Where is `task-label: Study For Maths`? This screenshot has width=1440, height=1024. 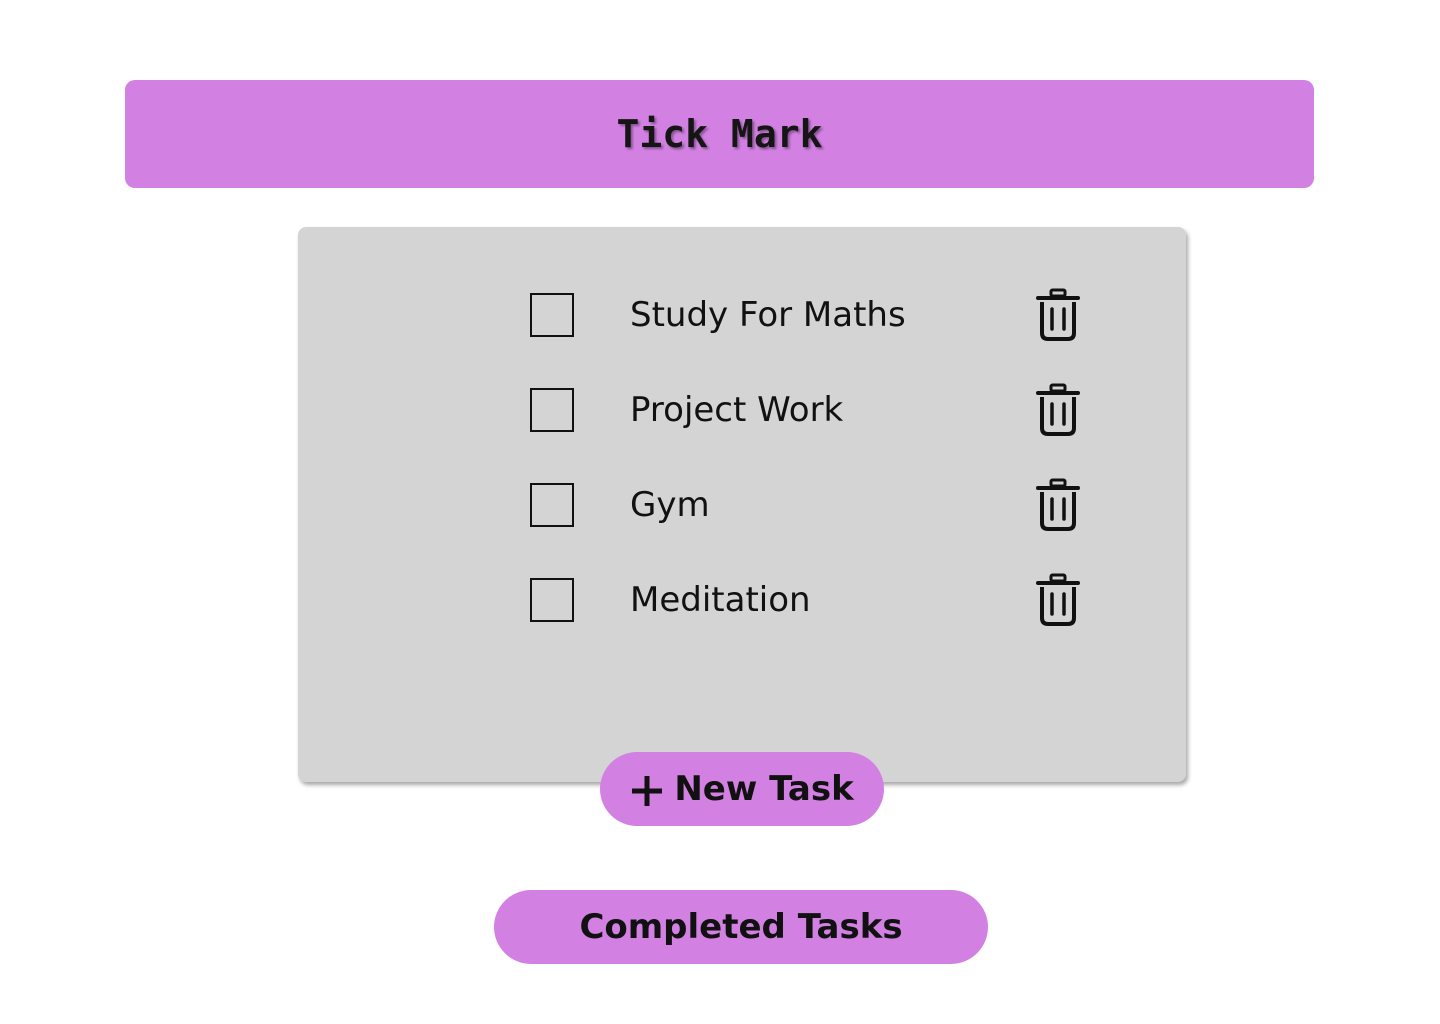
task-label: Study For Maths is located at coordinates (768, 315).